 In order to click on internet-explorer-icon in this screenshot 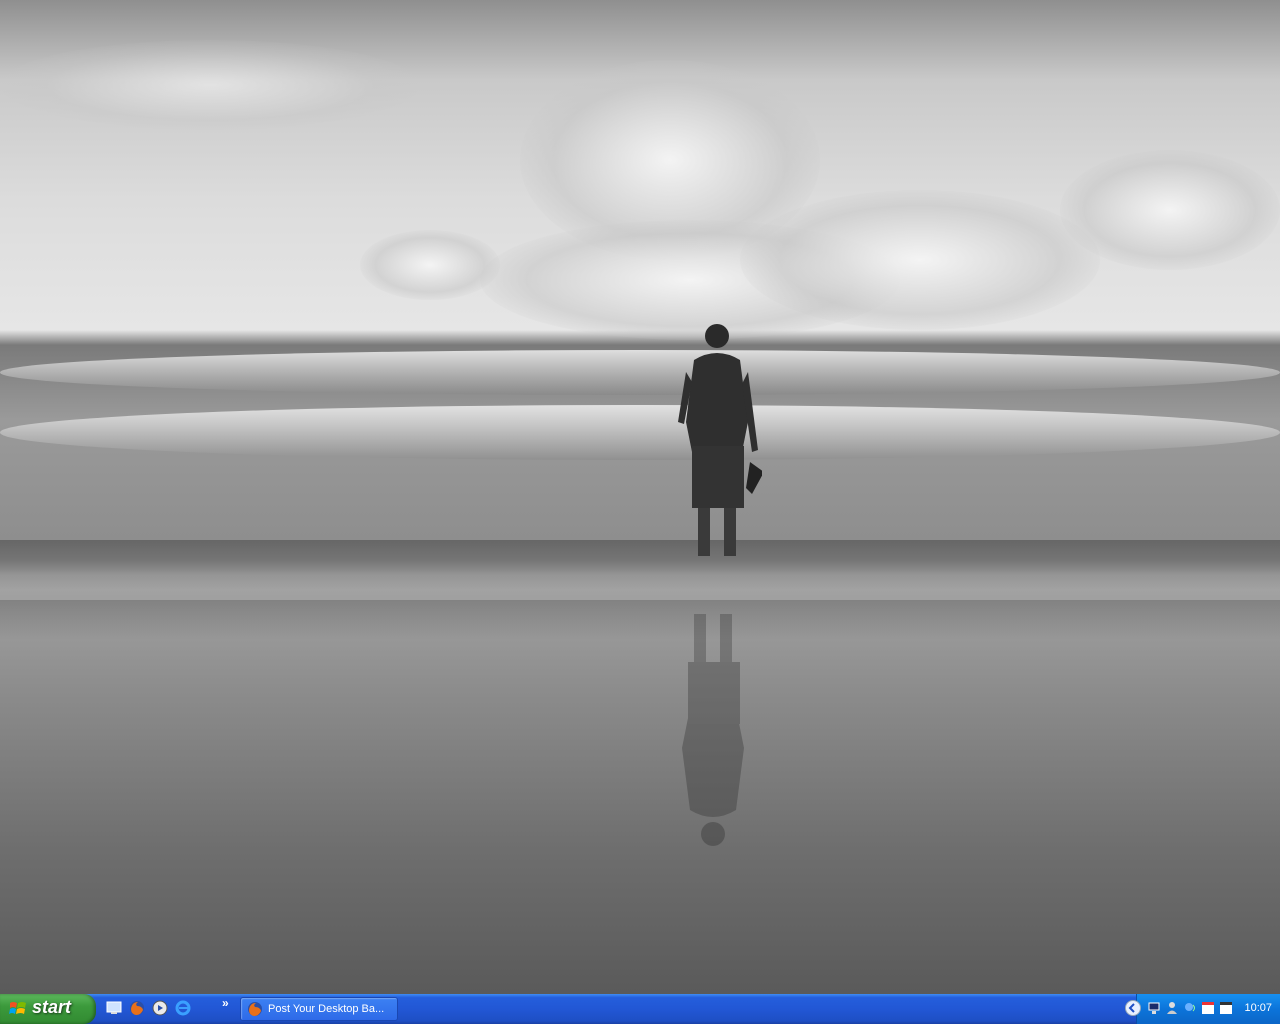, I will do `click(183, 1008)`.